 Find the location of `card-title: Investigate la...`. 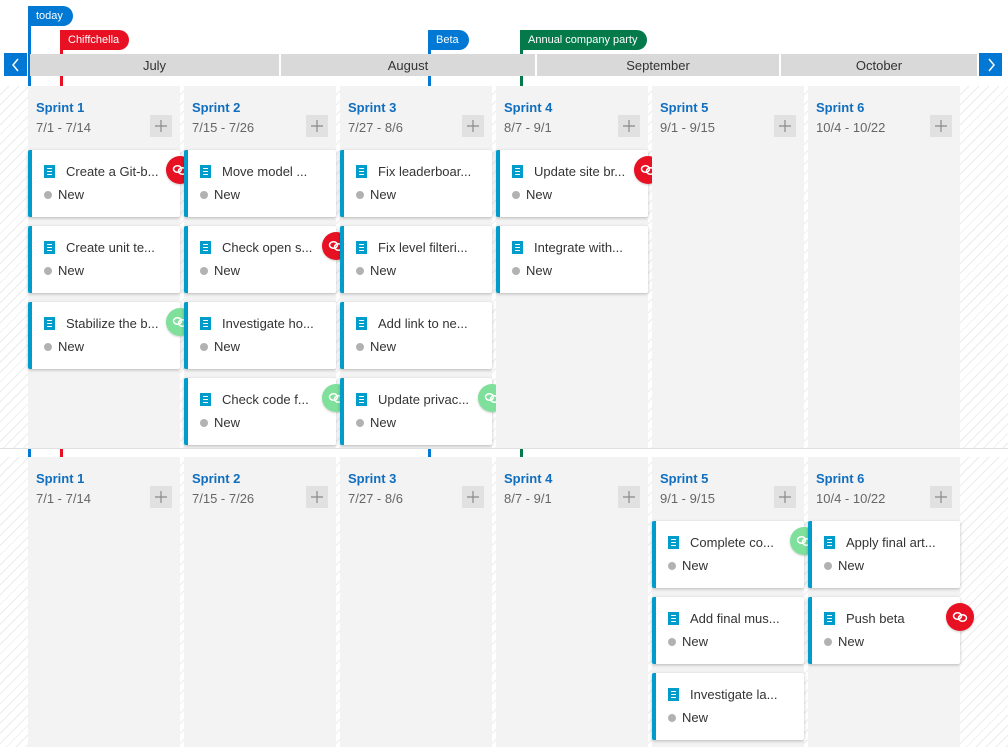

card-title: Investigate la... is located at coordinates (746, 694).